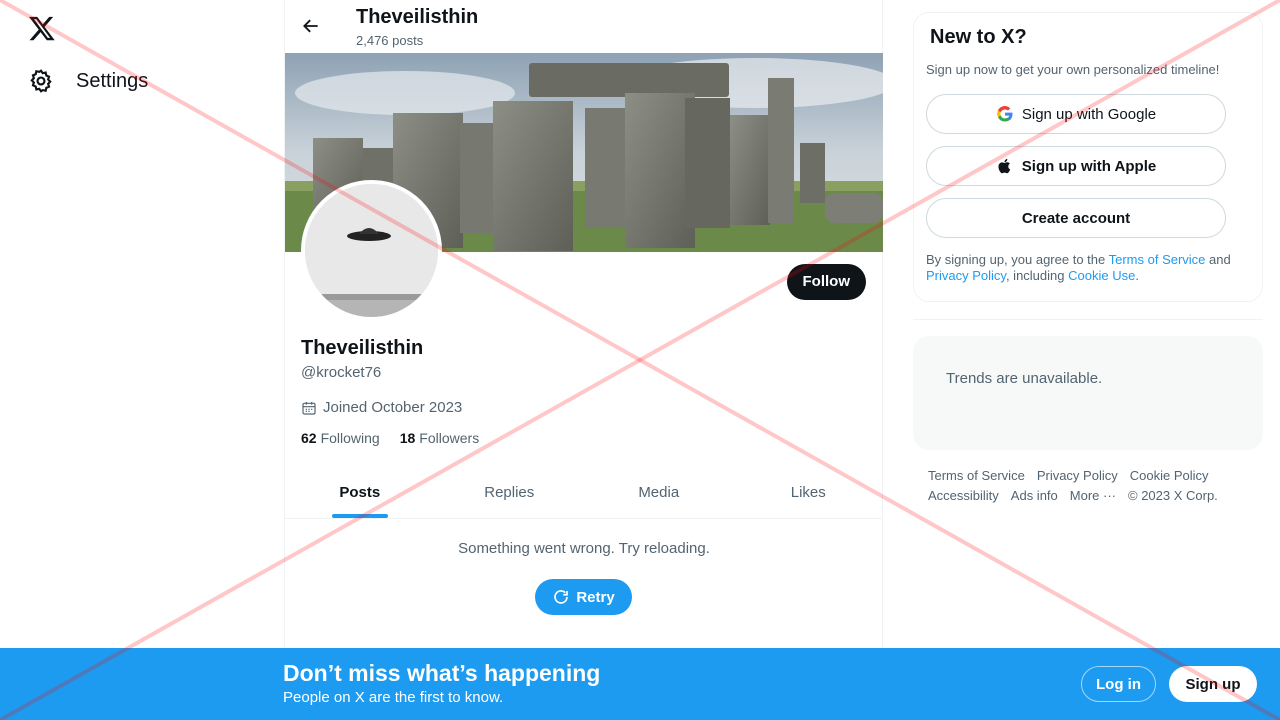 The width and height of the screenshot is (1280, 720). Describe the element at coordinates (1118, 684) in the screenshot. I see `login-button: Log in` at that location.